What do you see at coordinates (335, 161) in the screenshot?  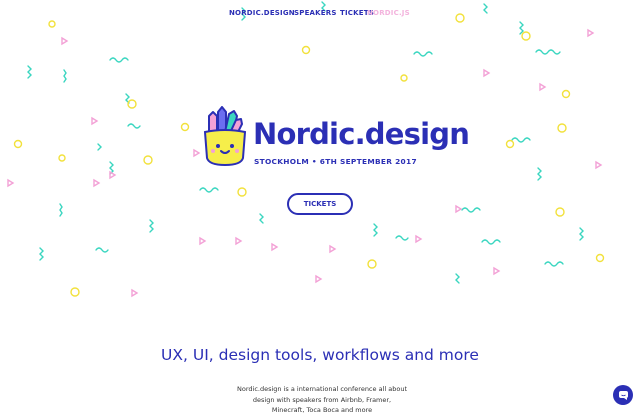 I see `event-tagline: STOCKHOLM • 6TH SEPTEMBER 2017` at bounding box center [335, 161].